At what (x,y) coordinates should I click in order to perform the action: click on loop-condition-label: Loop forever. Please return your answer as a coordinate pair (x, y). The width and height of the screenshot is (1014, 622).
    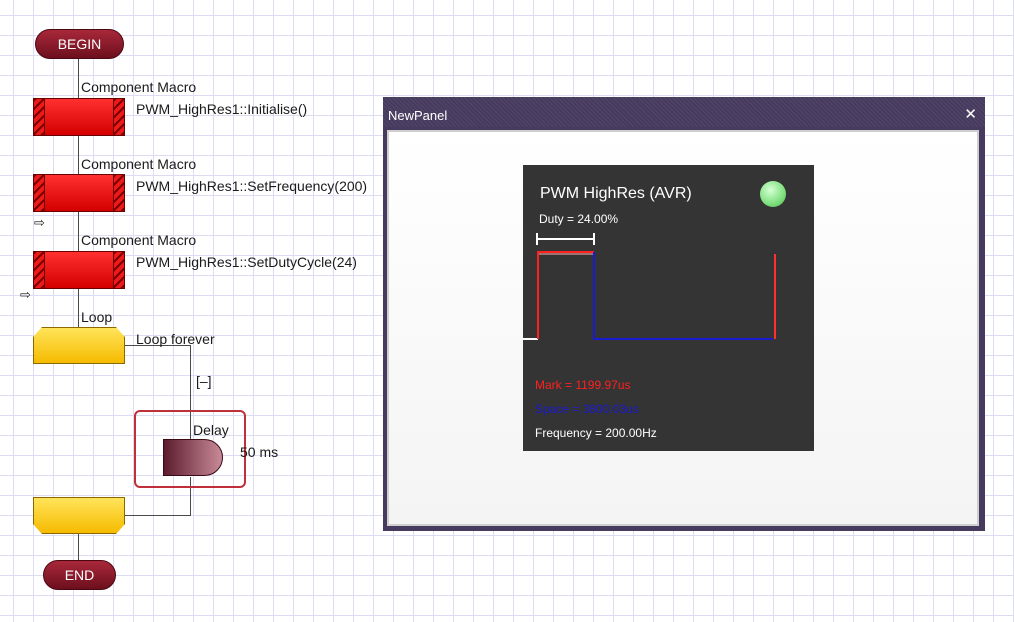
    Looking at the image, I should click on (175, 339).